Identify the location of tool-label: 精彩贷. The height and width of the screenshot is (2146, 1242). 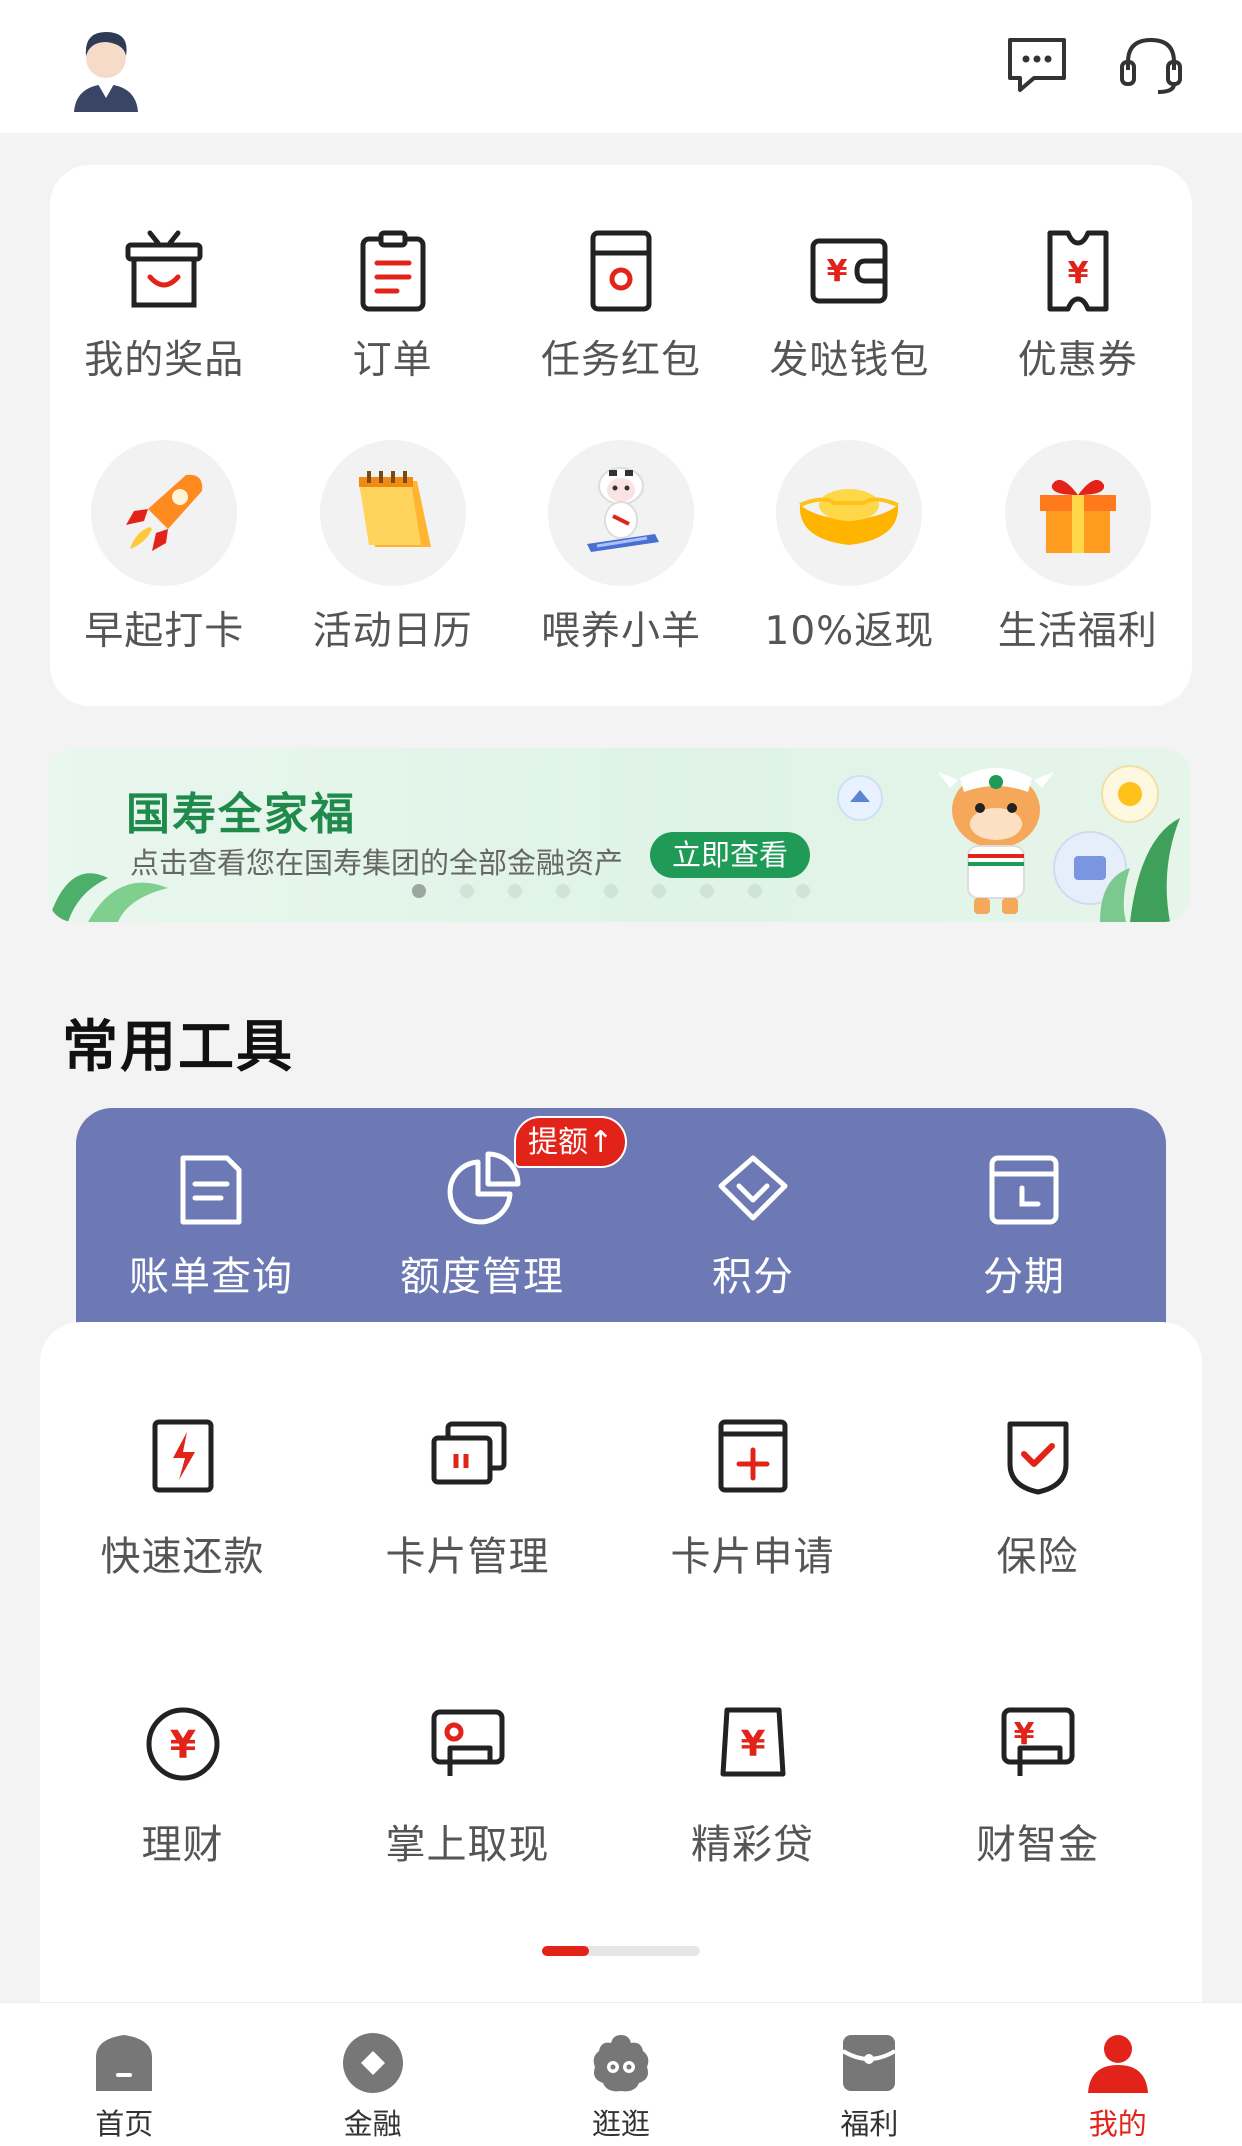
(752, 1845).